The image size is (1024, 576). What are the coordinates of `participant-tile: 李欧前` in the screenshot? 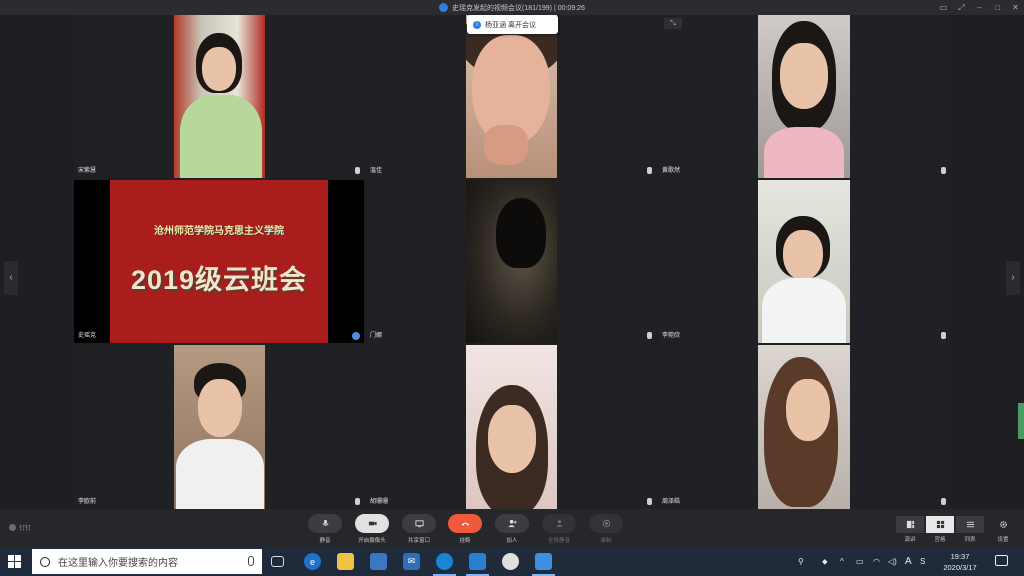 It's located at (219, 427).